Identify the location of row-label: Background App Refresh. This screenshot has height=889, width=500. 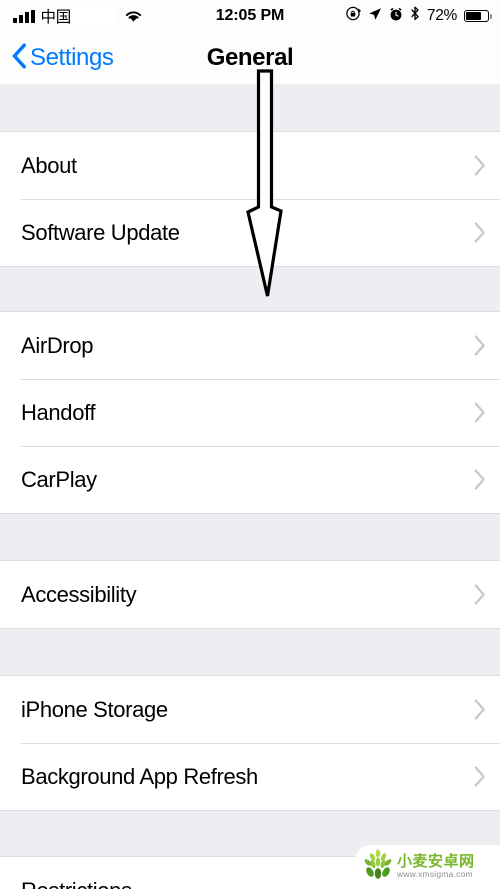
(139, 776).